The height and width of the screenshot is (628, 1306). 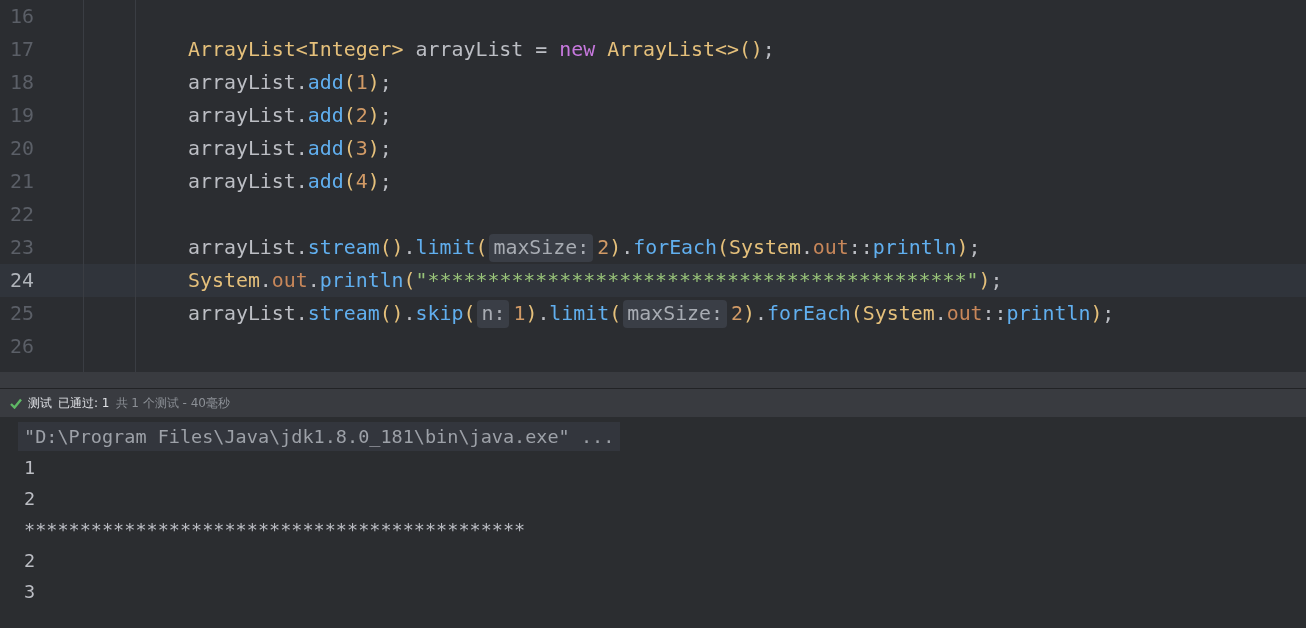 I want to click on code-token: 3, so click(x=361, y=148).